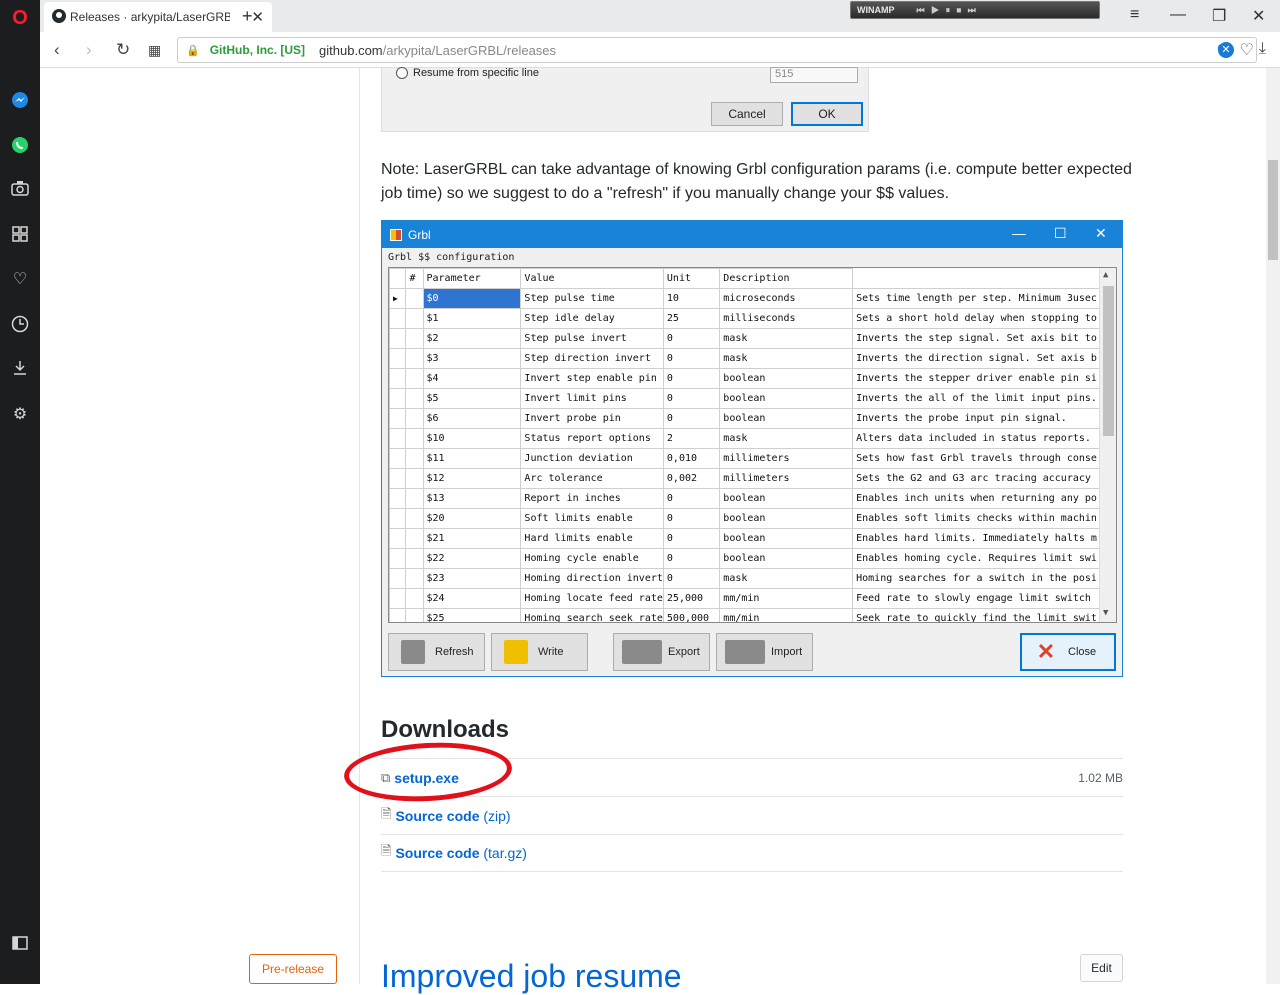  I want to click on import-icon, so click(745, 652).